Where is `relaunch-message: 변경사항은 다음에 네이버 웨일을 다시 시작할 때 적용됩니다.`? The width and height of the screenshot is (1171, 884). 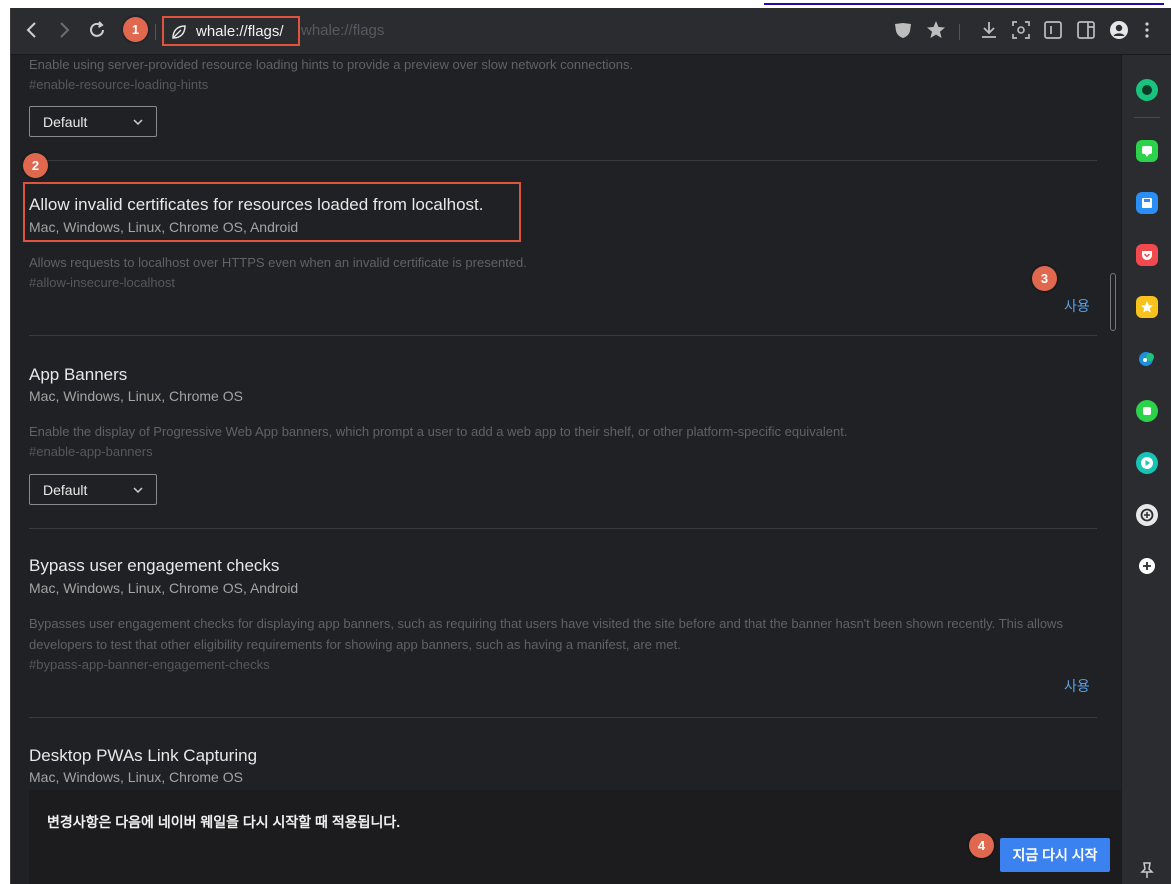
relaunch-message: 변경사항은 다음에 네이버 웨일을 다시 시작할 때 적용됩니다. is located at coordinates (224, 822).